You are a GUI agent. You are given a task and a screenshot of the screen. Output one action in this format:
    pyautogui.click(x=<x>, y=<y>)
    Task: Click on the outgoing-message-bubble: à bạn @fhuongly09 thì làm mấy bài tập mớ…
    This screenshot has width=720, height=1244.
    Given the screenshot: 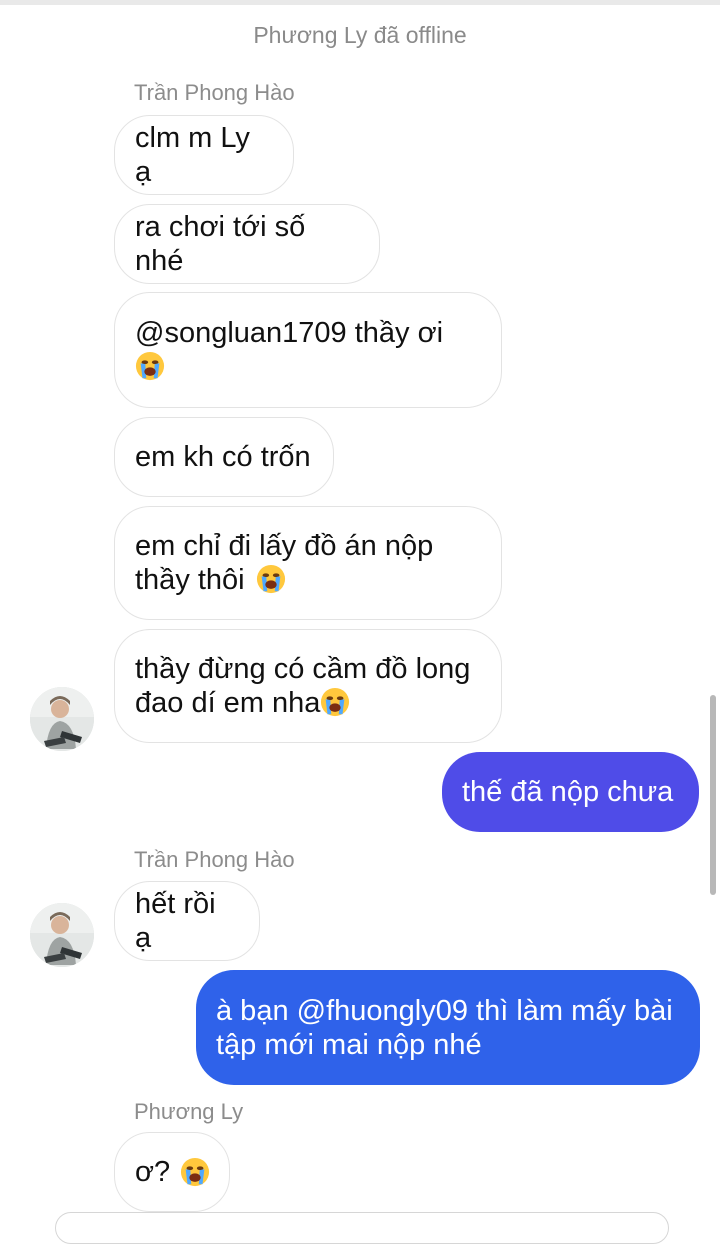 What is the action you would take?
    pyautogui.click(x=448, y=1027)
    